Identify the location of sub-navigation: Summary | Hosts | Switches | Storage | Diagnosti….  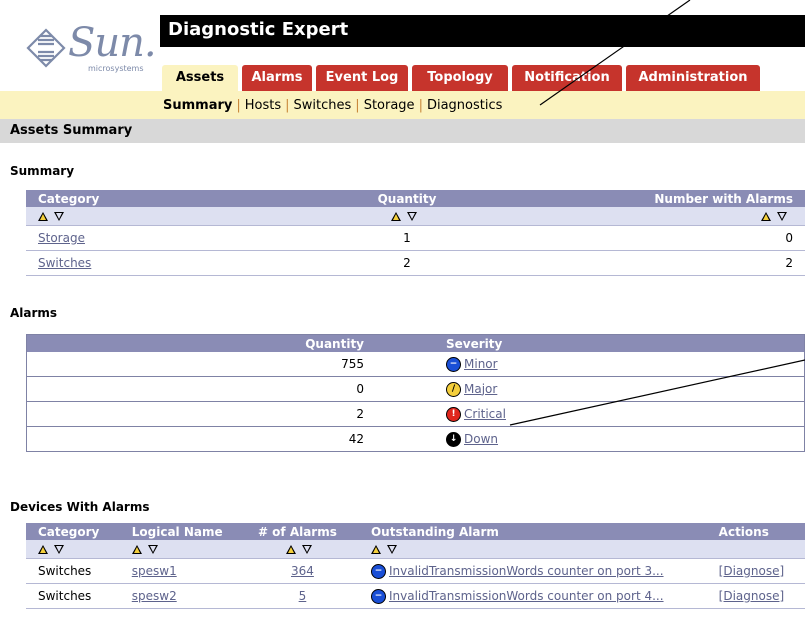
(402, 105).